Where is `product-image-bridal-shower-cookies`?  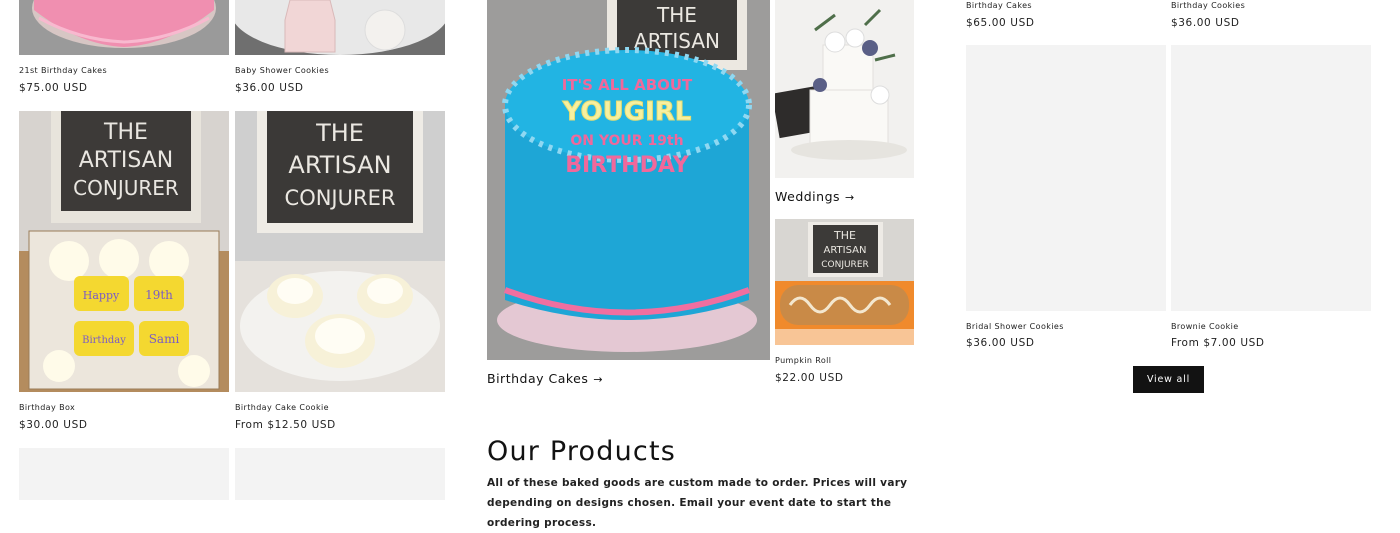 product-image-bridal-shower-cookies is located at coordinates (1066, 178).